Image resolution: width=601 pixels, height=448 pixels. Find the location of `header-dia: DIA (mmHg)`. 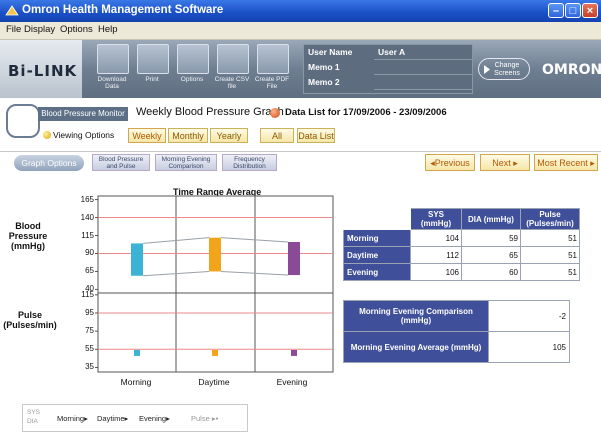

header-dia: DIA (mmHg) is located at coordinates (491, 219).